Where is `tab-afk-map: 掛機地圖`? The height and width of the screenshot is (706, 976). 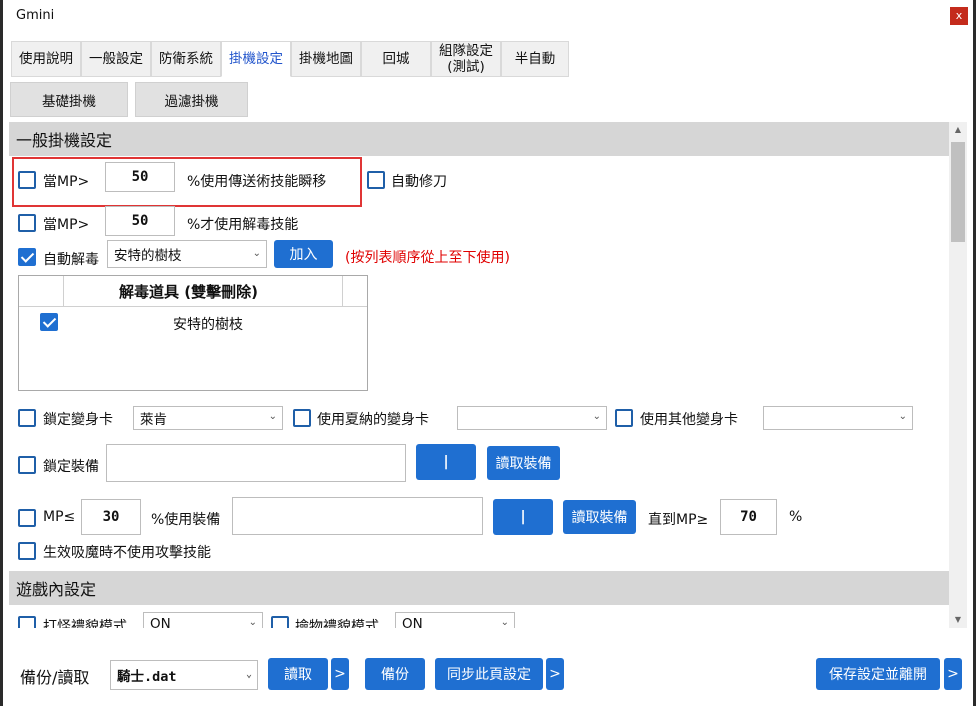
tab-afk-map: 掛機地圖 is located at coordinates (326, 59).